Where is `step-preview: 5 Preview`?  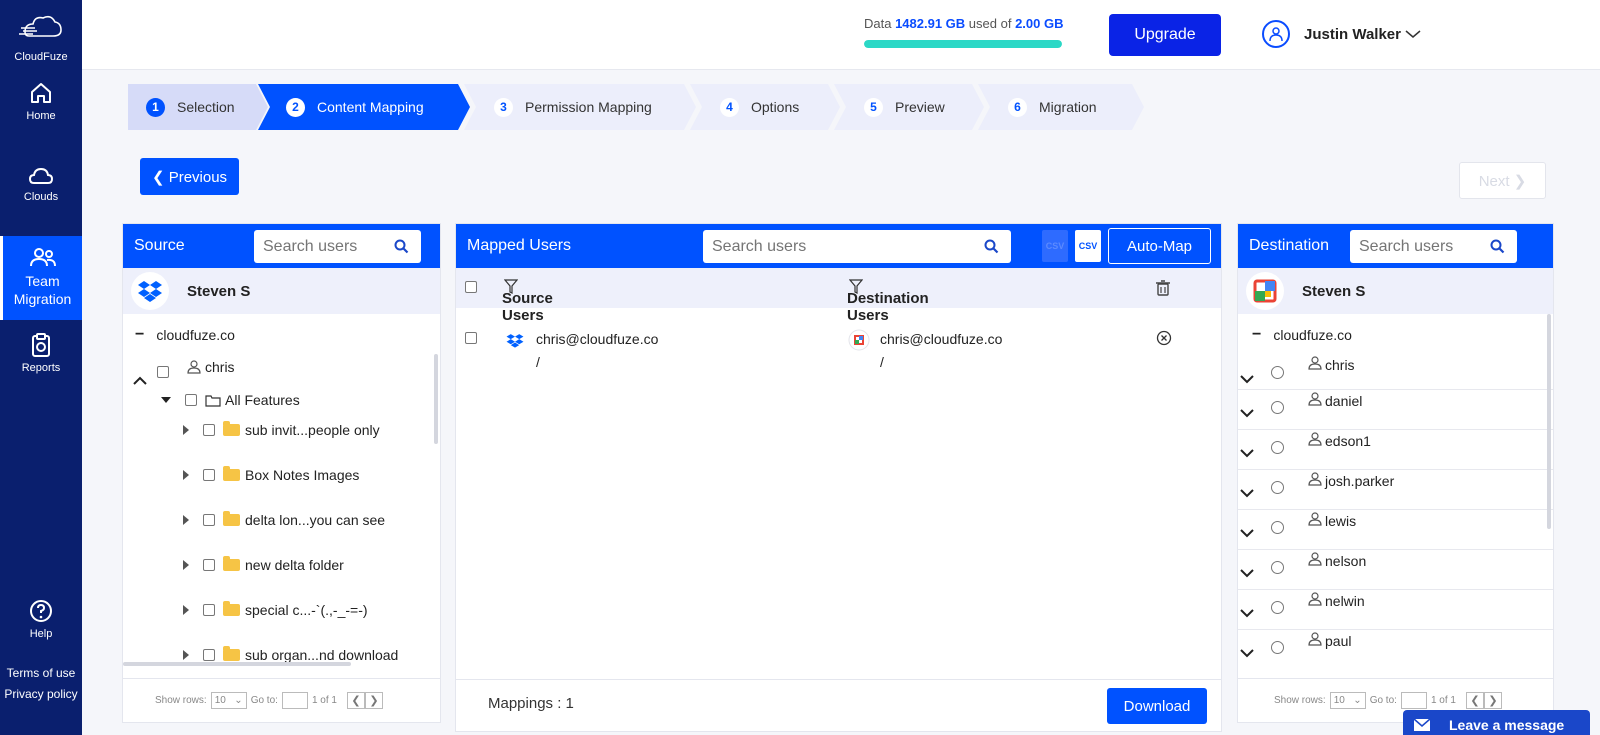 step-preview: 5 Preview is located at coordinates (909, 107).